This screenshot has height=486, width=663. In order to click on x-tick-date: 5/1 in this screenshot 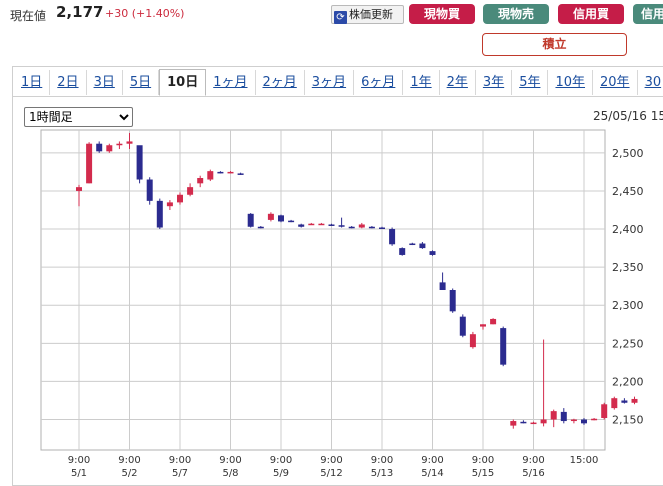, I will do `click(79, 473)`.